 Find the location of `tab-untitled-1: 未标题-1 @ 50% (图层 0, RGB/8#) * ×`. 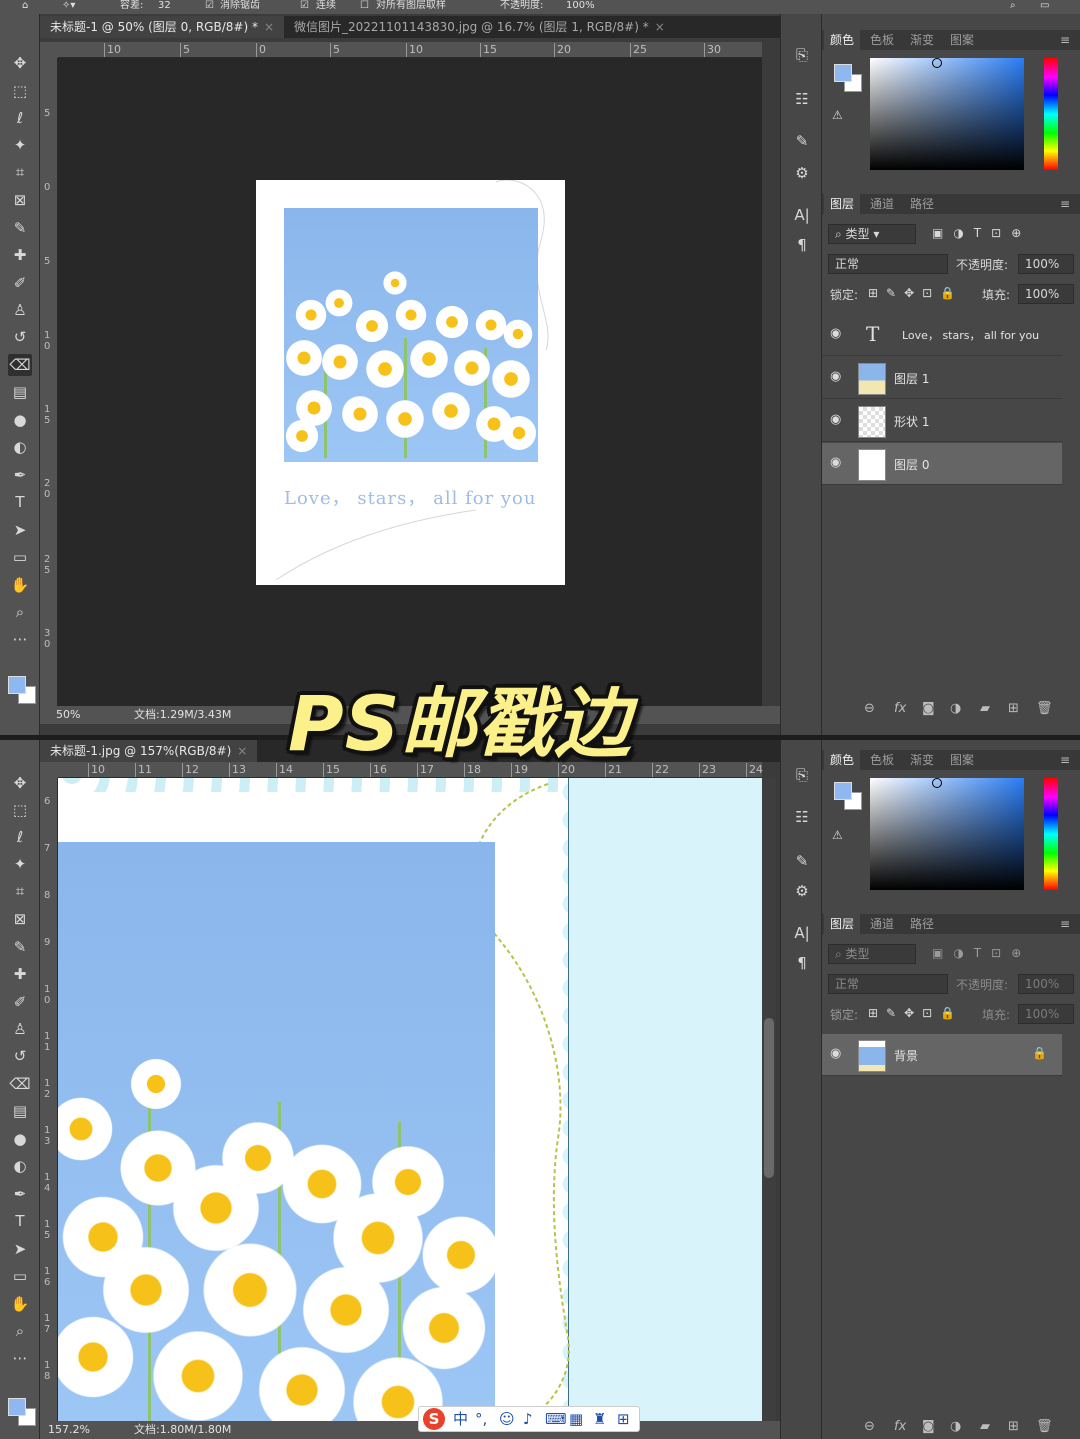

tab-untitled-1: 未标题-1 @ 50% (图层 0, RGB/8#) * × is located at coordinates (162, 27).